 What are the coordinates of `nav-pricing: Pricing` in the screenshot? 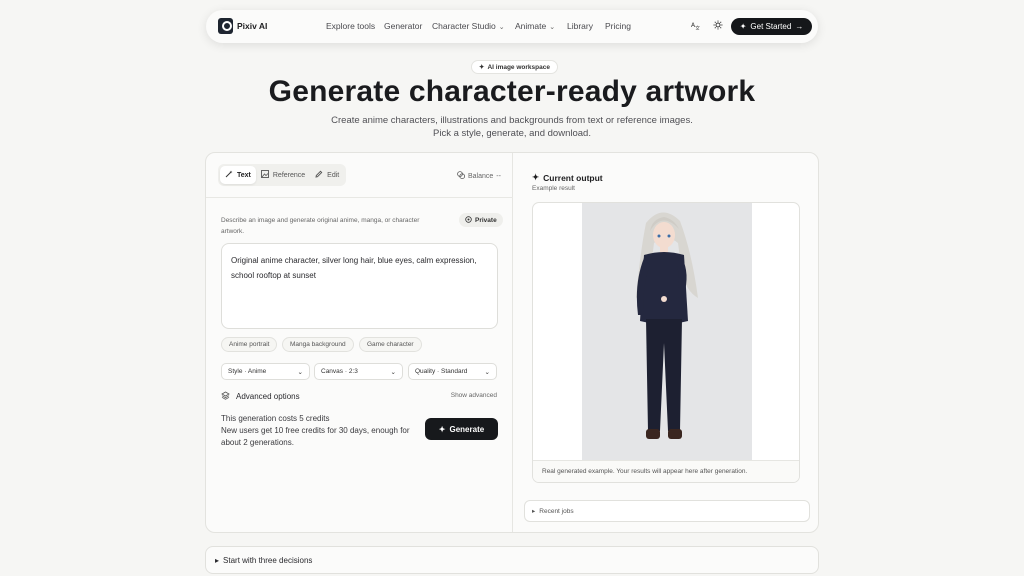 It's located at (618, 26).